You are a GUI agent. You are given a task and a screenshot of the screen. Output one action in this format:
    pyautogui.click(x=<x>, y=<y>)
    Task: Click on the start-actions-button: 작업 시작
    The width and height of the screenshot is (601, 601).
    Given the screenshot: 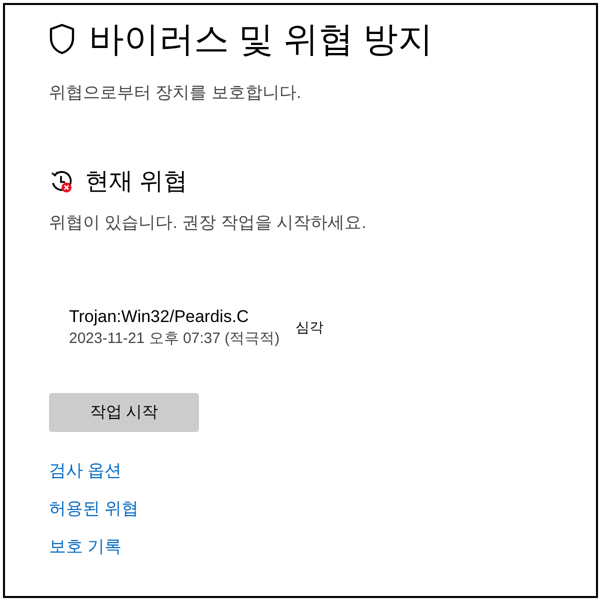 What is the action you would take?
    pyautogui.click(x=124, y=412)
    